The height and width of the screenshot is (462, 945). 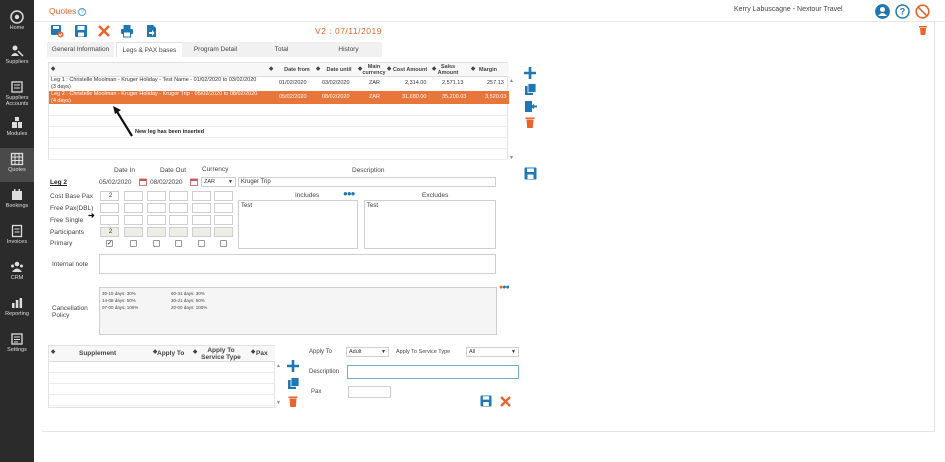 What do you see at coordinates (82, 12) in the screenshot?
I see `help-icon: ?` at bounding box center [82, 12].